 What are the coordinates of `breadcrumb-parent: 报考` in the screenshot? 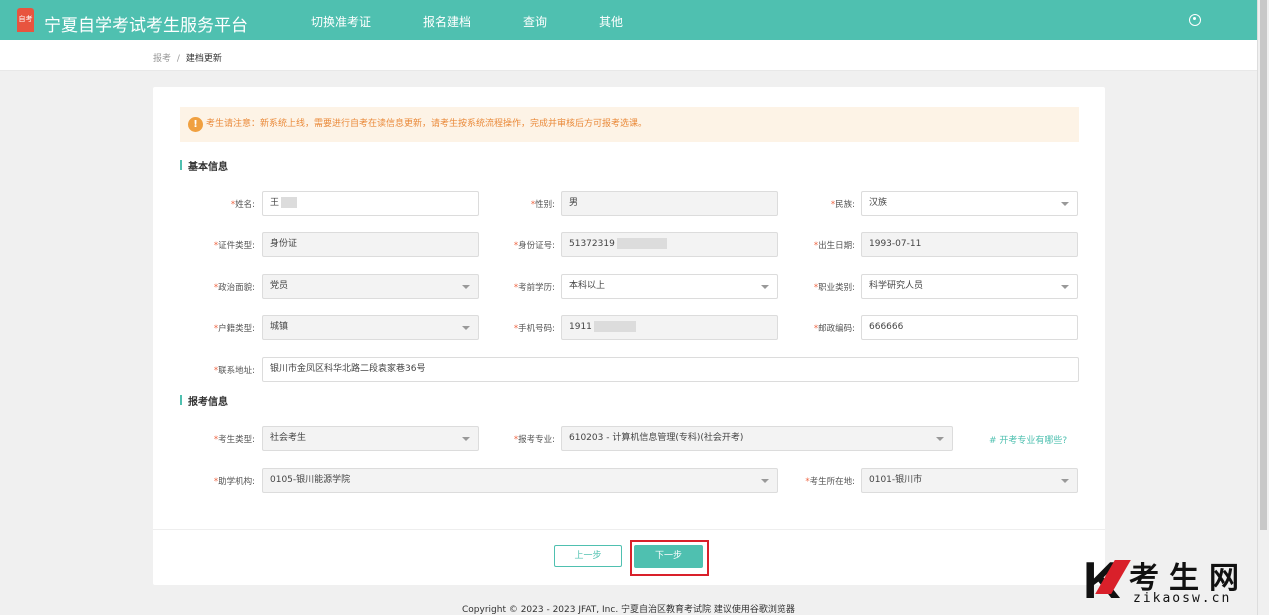 It's located at (162, 59).